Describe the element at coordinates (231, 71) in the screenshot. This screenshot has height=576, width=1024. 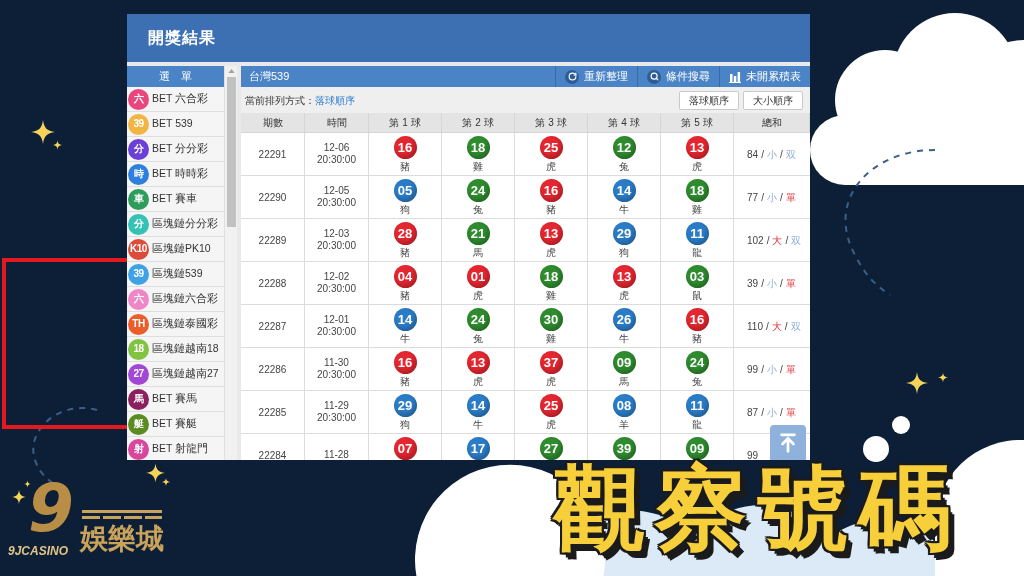
I see `scroll-up-arrow-icon` at that location.